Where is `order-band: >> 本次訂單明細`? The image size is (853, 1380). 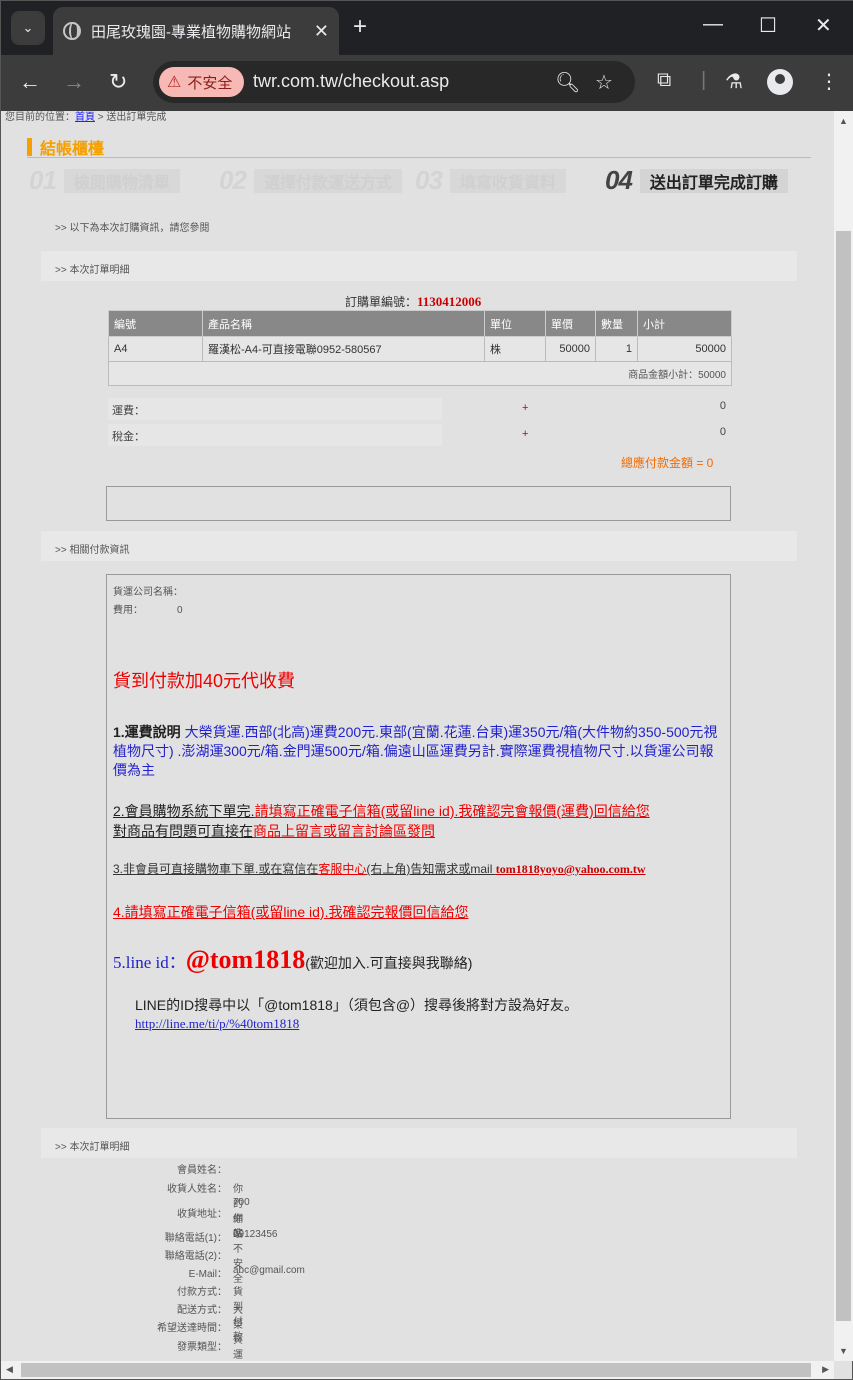
order-band: >> 本次訂單明細 is located at coordinates (419, 266).